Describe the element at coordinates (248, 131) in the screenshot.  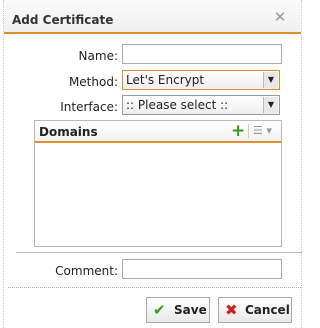
I see `toolbar-separator` at that location.